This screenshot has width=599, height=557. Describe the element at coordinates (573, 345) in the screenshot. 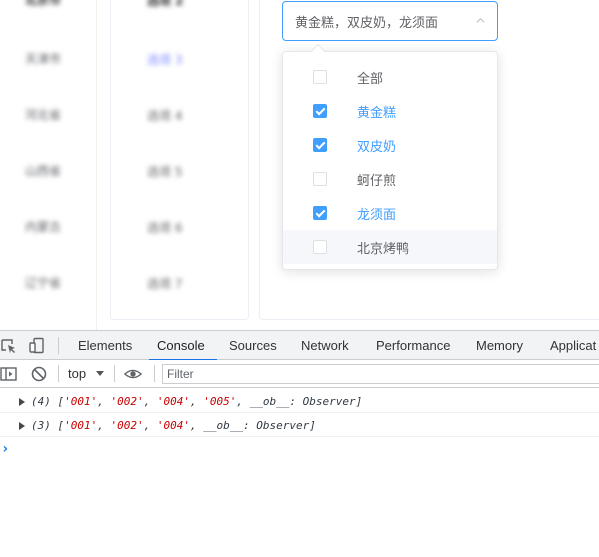

I see `tab-application: Applicat` at that location.